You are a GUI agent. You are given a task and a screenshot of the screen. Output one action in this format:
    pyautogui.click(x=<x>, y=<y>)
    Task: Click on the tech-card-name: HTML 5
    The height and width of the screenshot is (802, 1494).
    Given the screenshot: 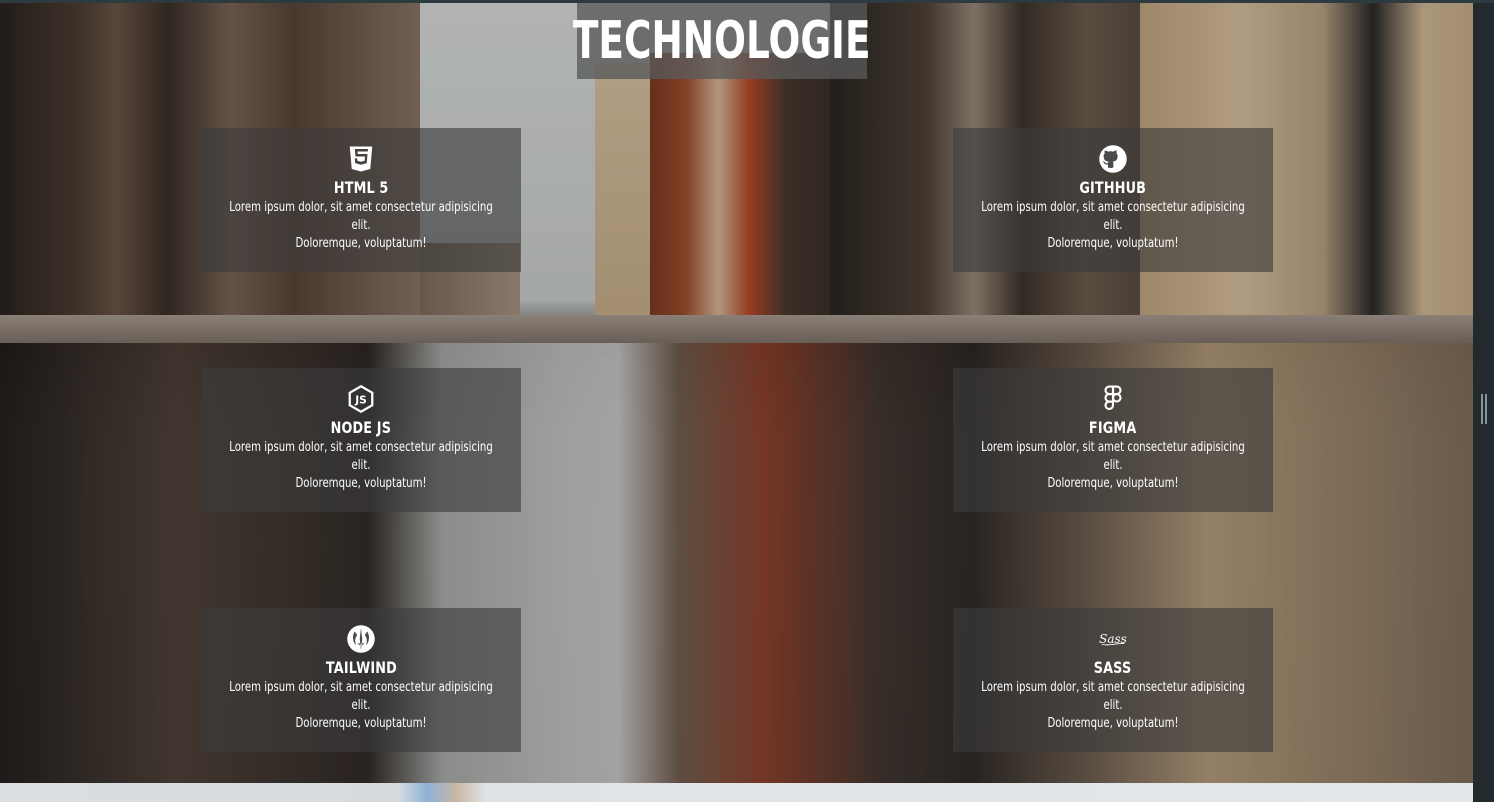 What is the action you would take?
    pyautogui.click(x=361, y=187)
    